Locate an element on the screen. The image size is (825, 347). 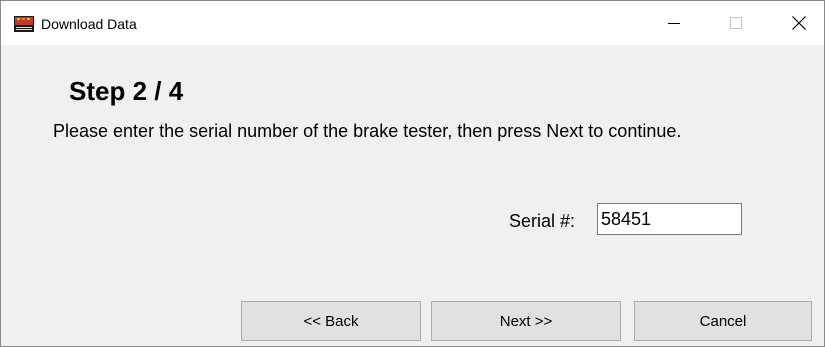
maximize-icon is located at coordinates (735, 23).